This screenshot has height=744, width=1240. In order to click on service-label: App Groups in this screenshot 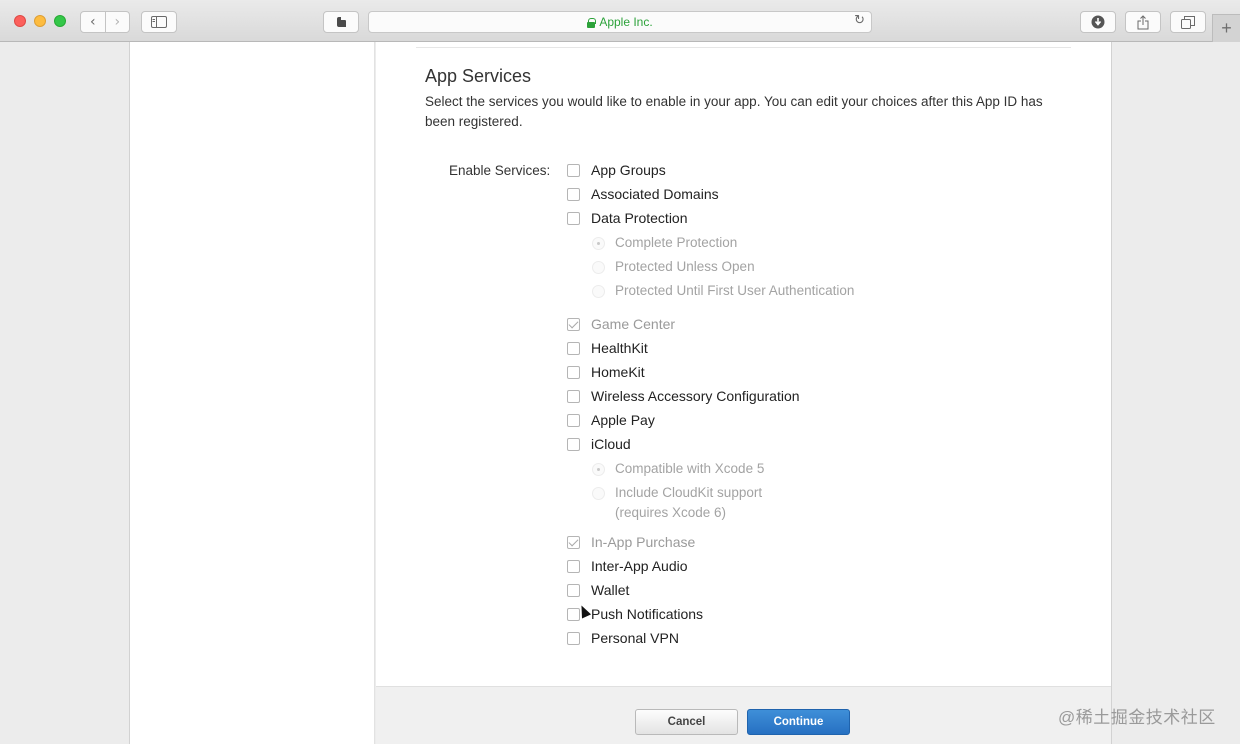, I will do `click(628, 170)`.